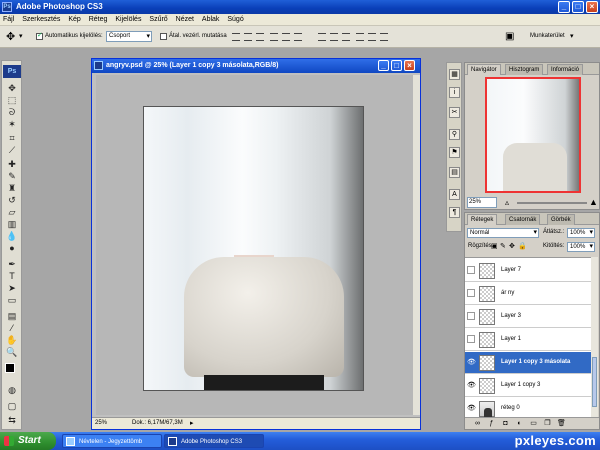 The width and height of the screenshot is (600, 450). Describe the element at coordinates (507, 202) in the screenshot. I see `zoom-out-icon: ▵` at that location.